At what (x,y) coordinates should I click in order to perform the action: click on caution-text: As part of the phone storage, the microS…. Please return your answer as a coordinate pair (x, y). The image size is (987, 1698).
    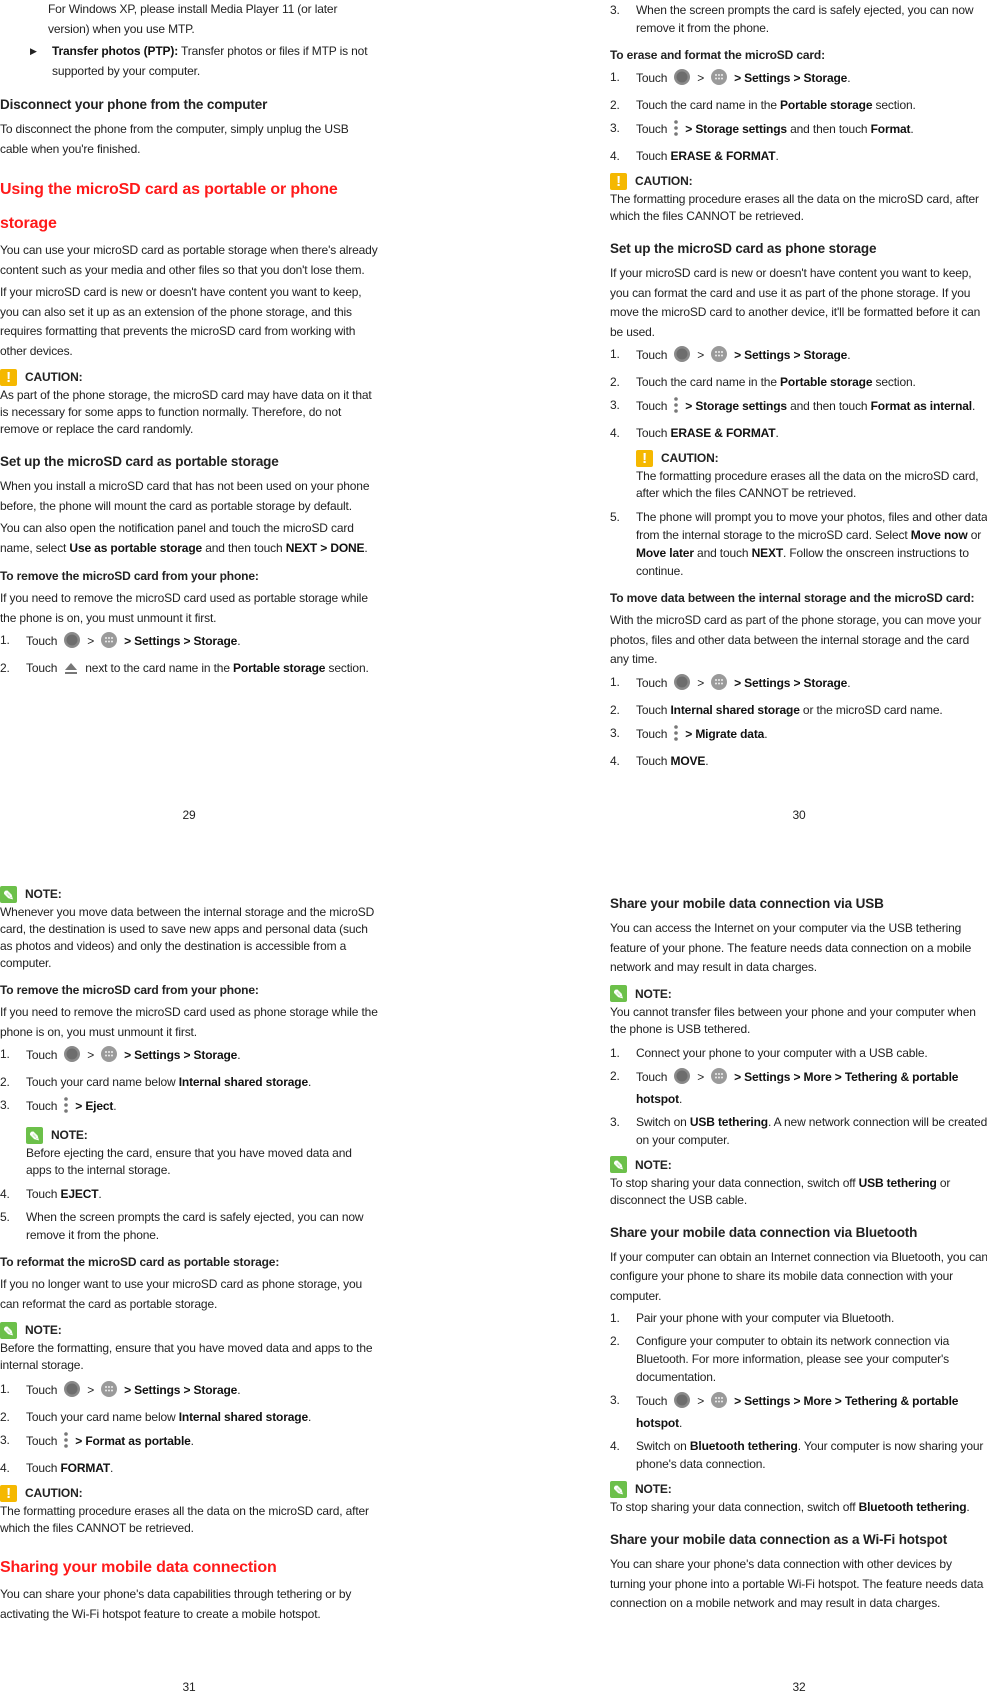
    Looking at the image, I should click on (189, 412).